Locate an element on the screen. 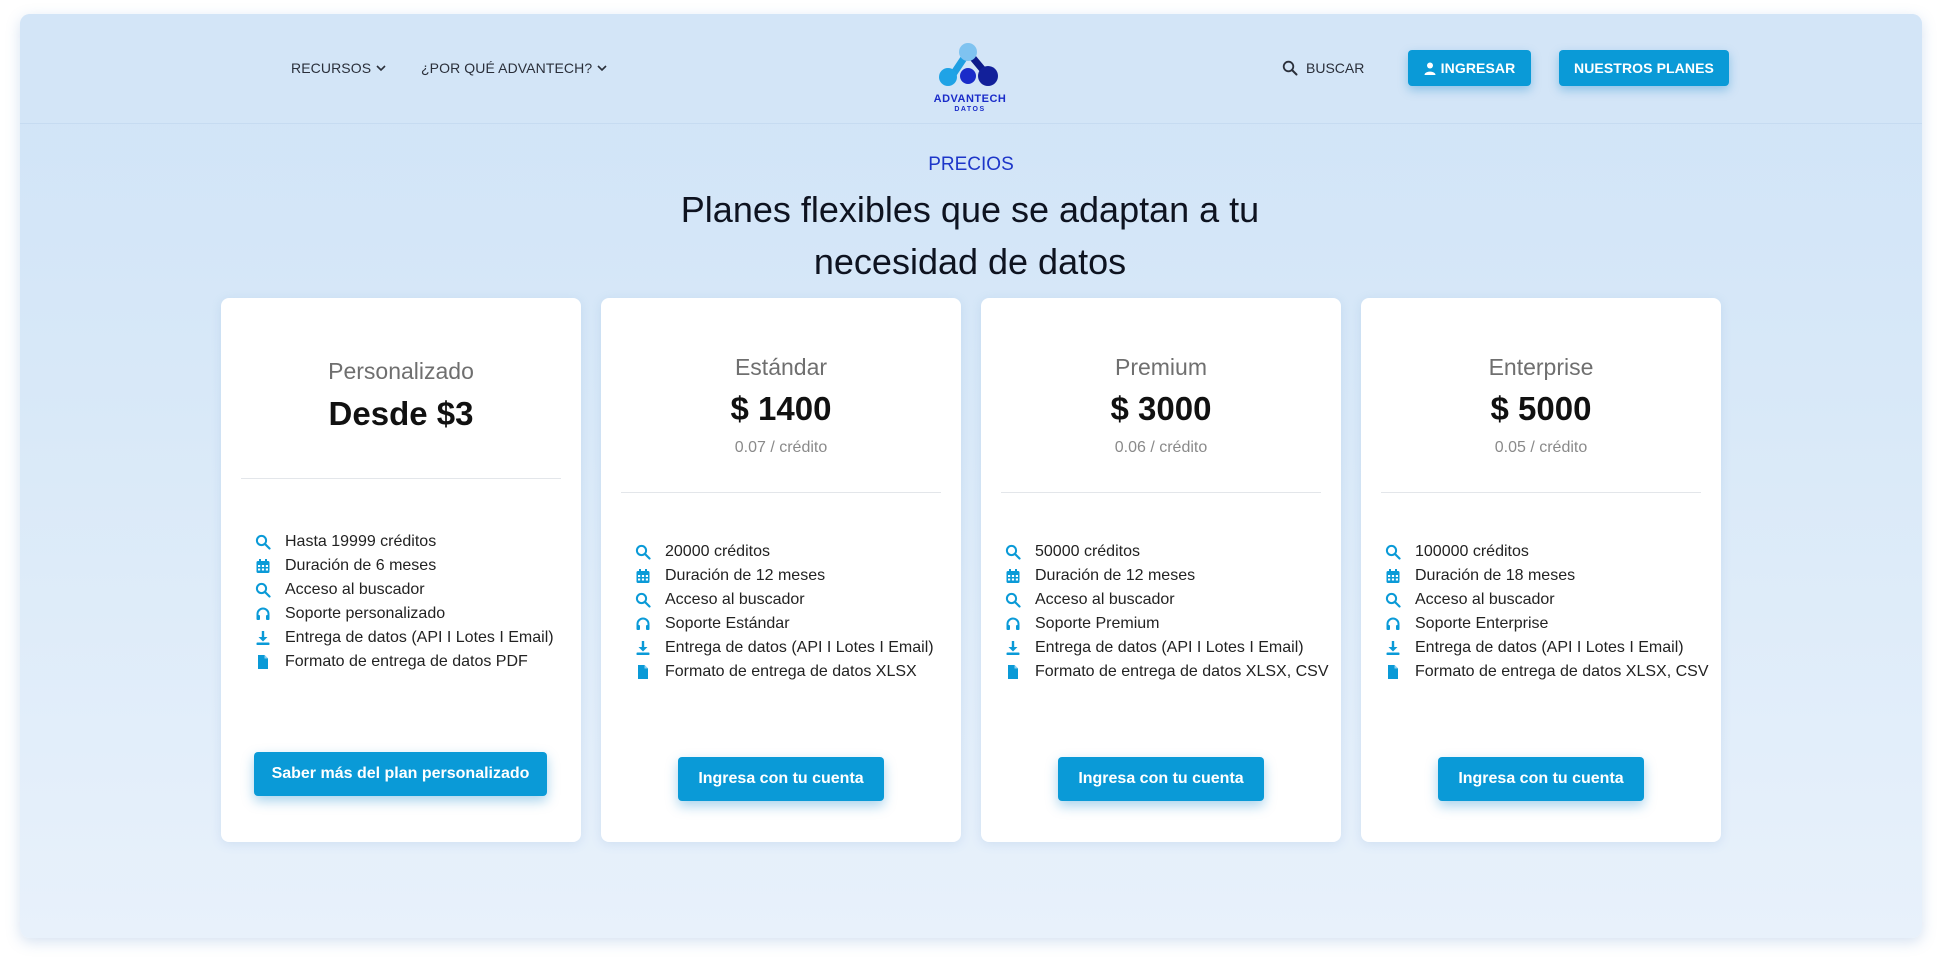 The image size is (1940, 961). logo-mark is located at coordinates (968, 64).